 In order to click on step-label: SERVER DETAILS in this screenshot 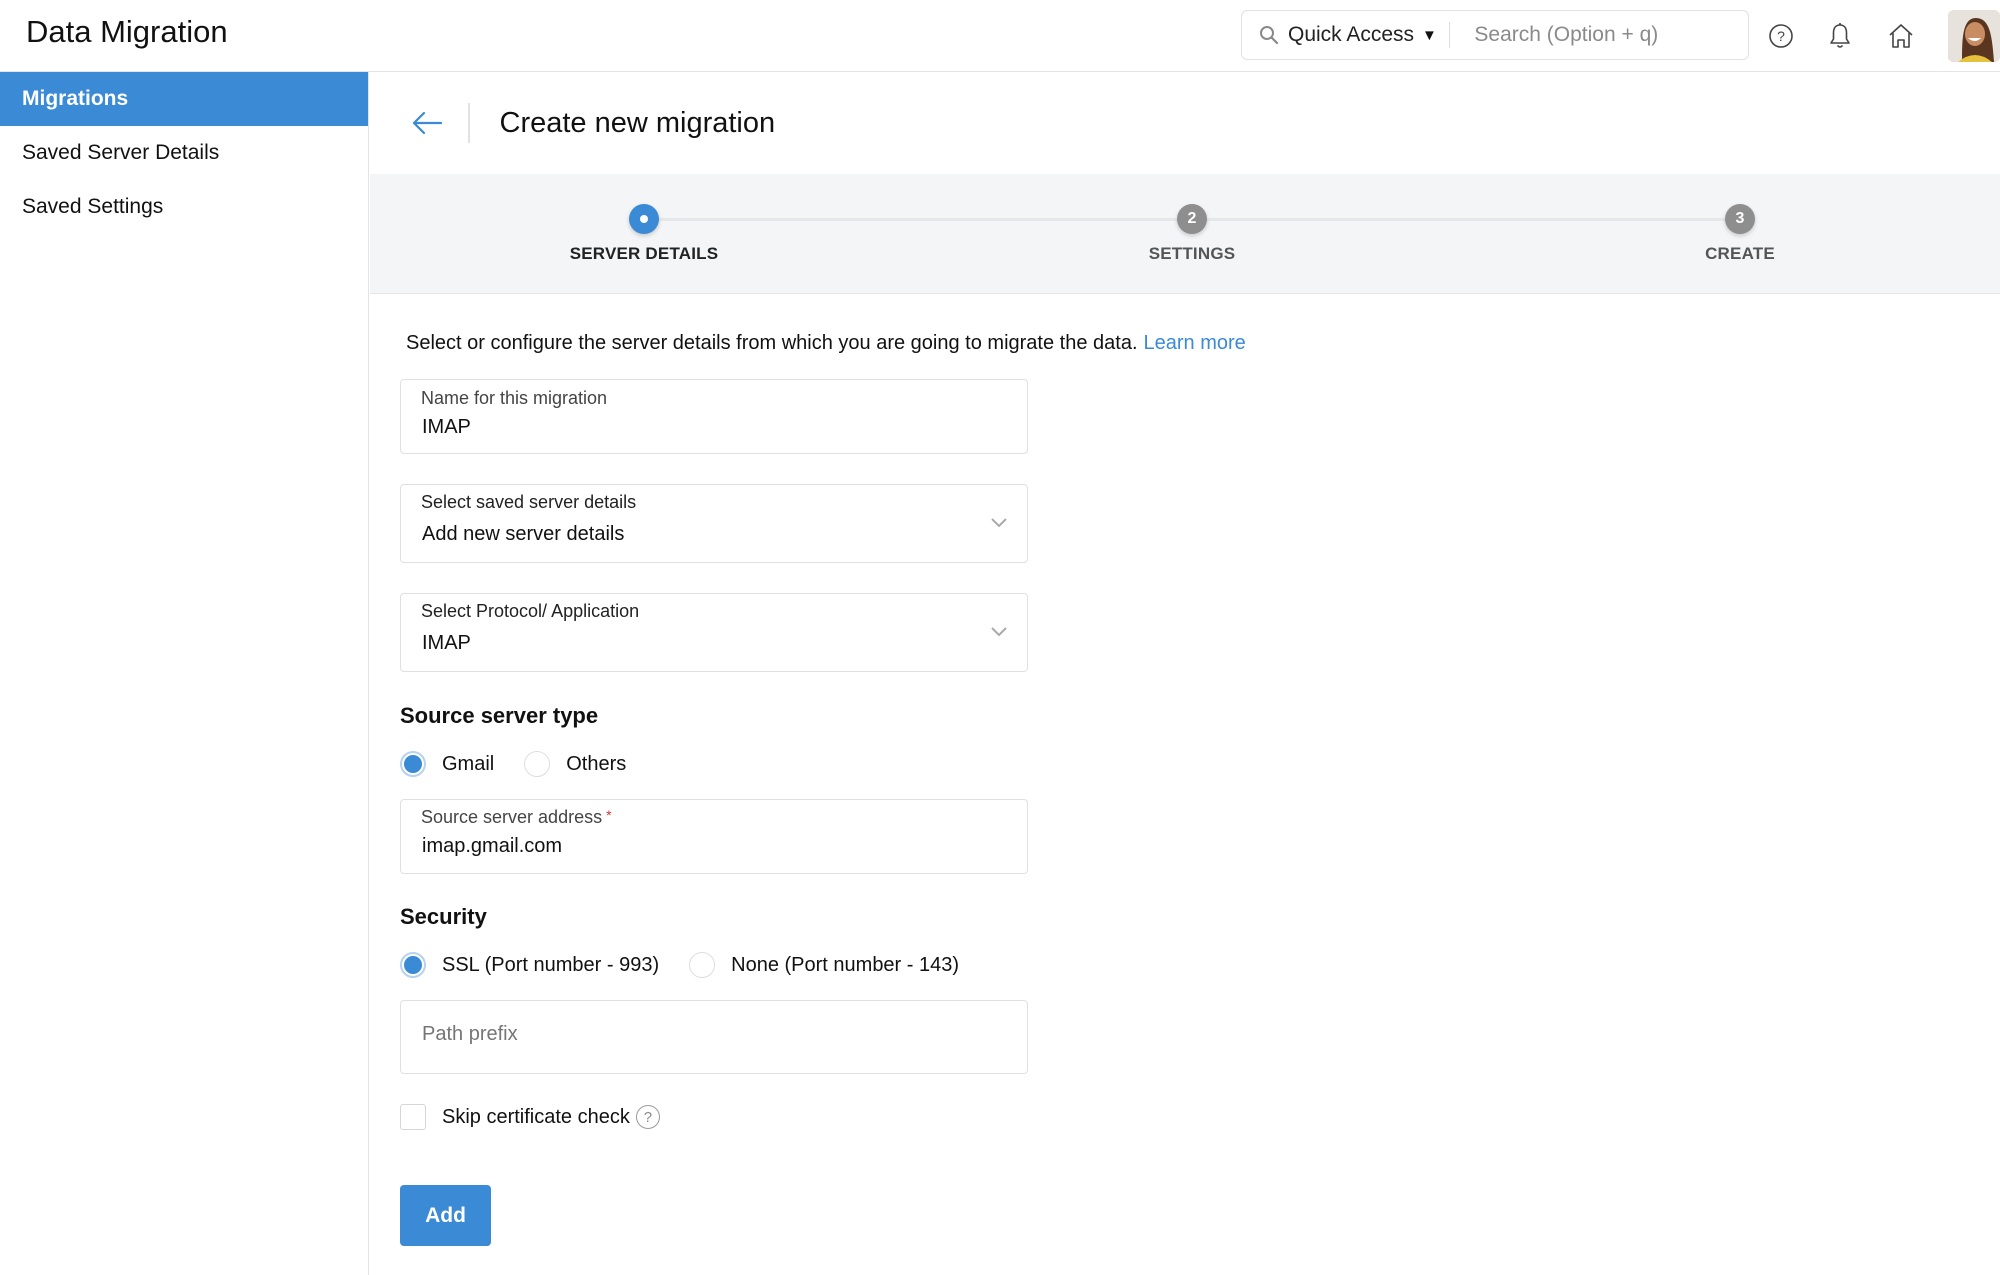, I will do `click(644, 253)`.